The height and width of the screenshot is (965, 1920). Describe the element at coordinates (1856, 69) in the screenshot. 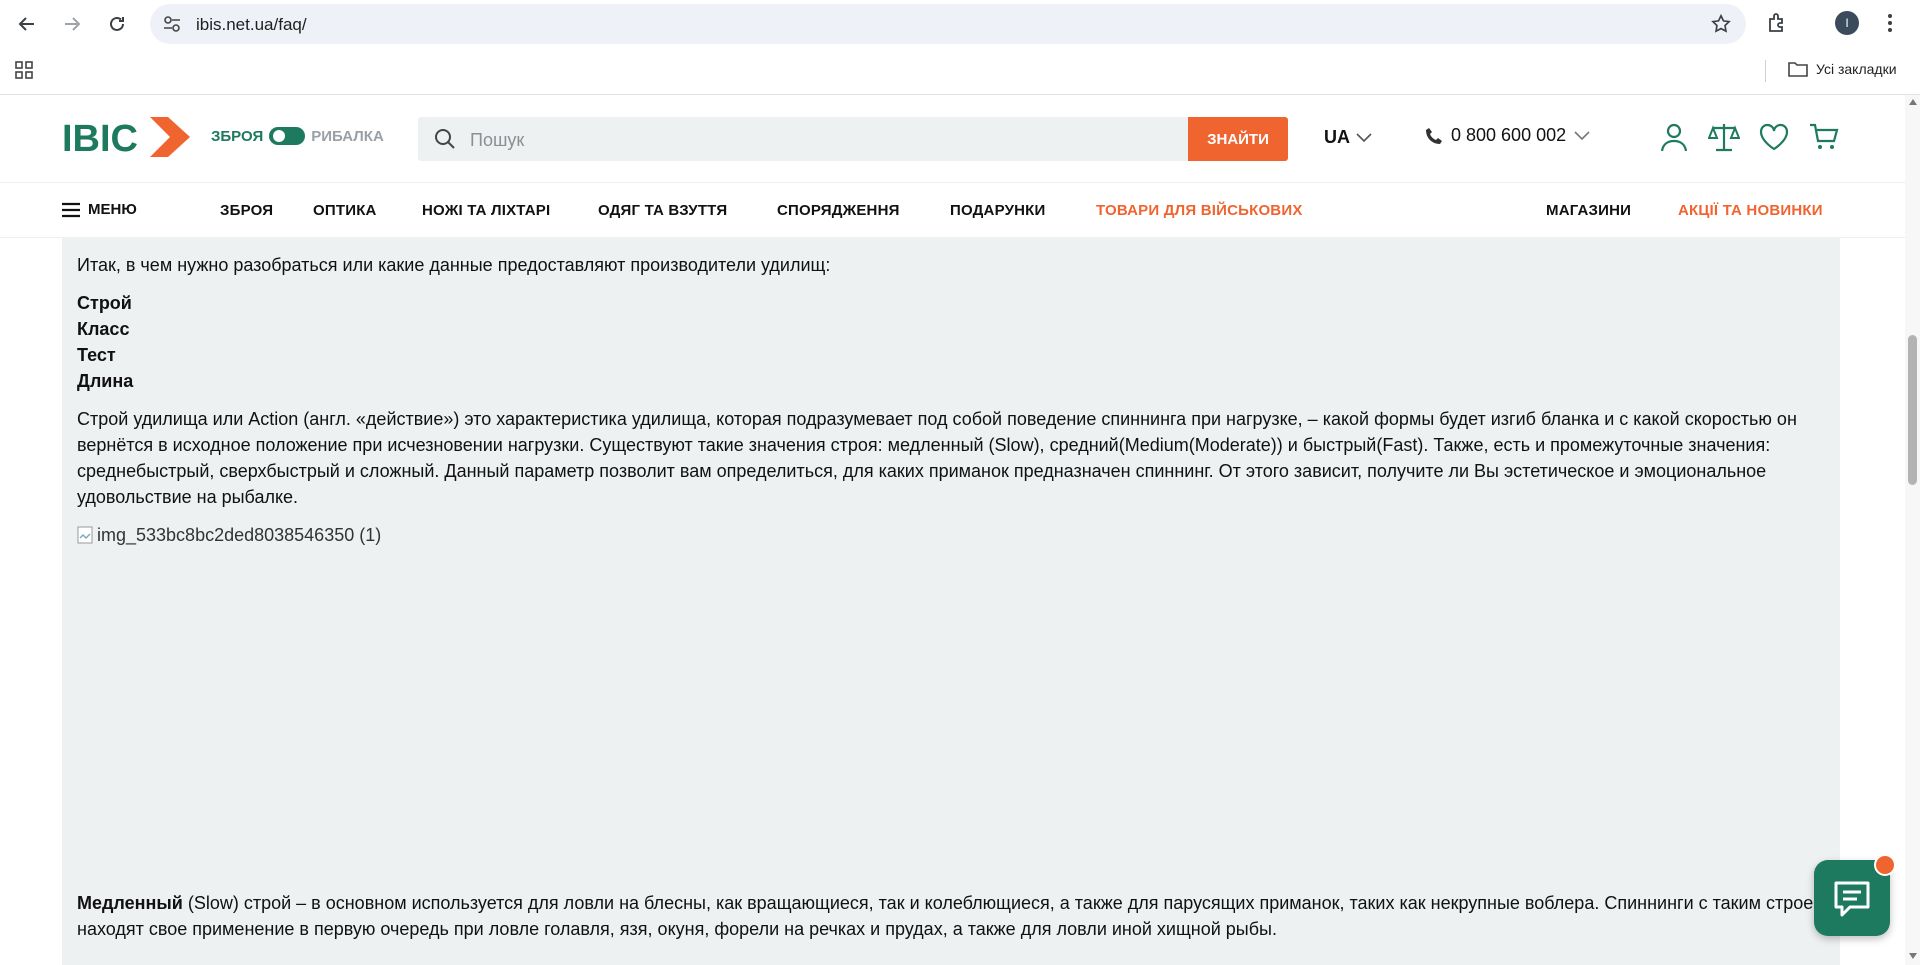

I see `all-bookmarks-label: Усі закладки` at that location.